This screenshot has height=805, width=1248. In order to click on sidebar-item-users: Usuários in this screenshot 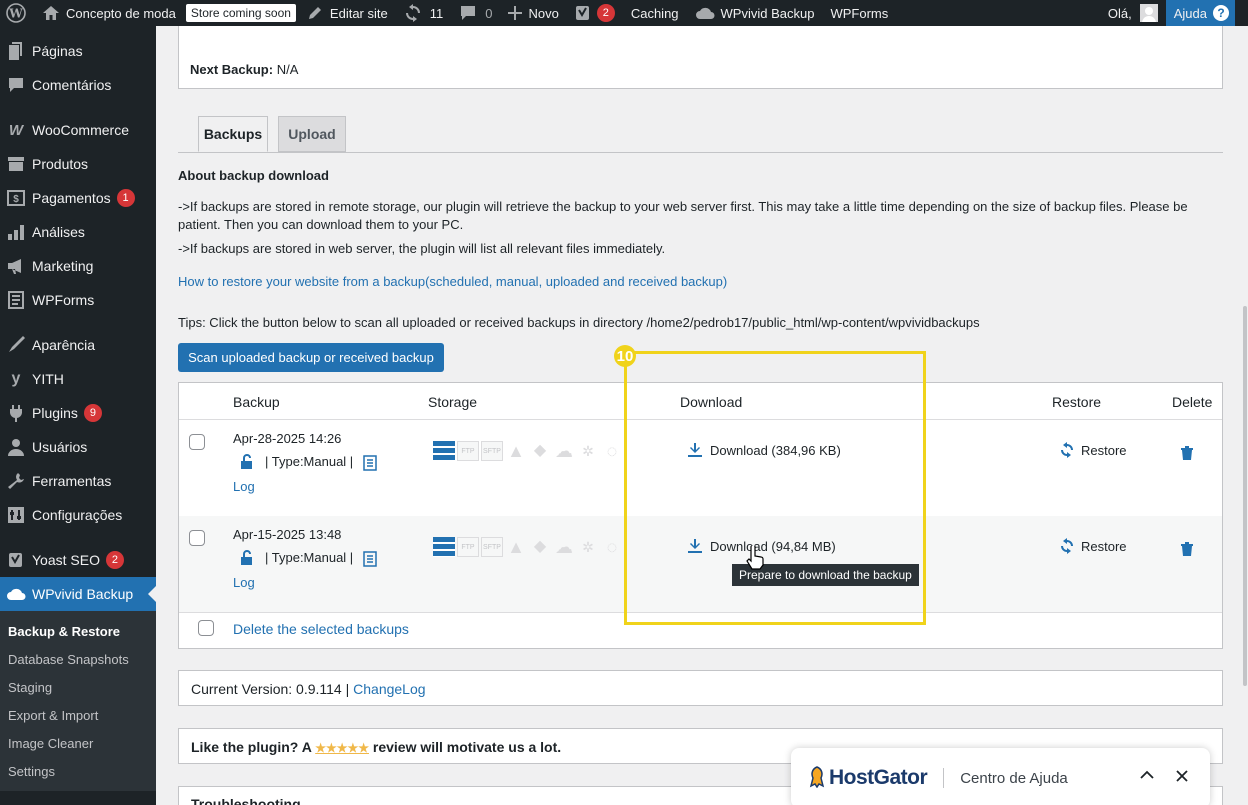, I will do `click(78, 447)`.